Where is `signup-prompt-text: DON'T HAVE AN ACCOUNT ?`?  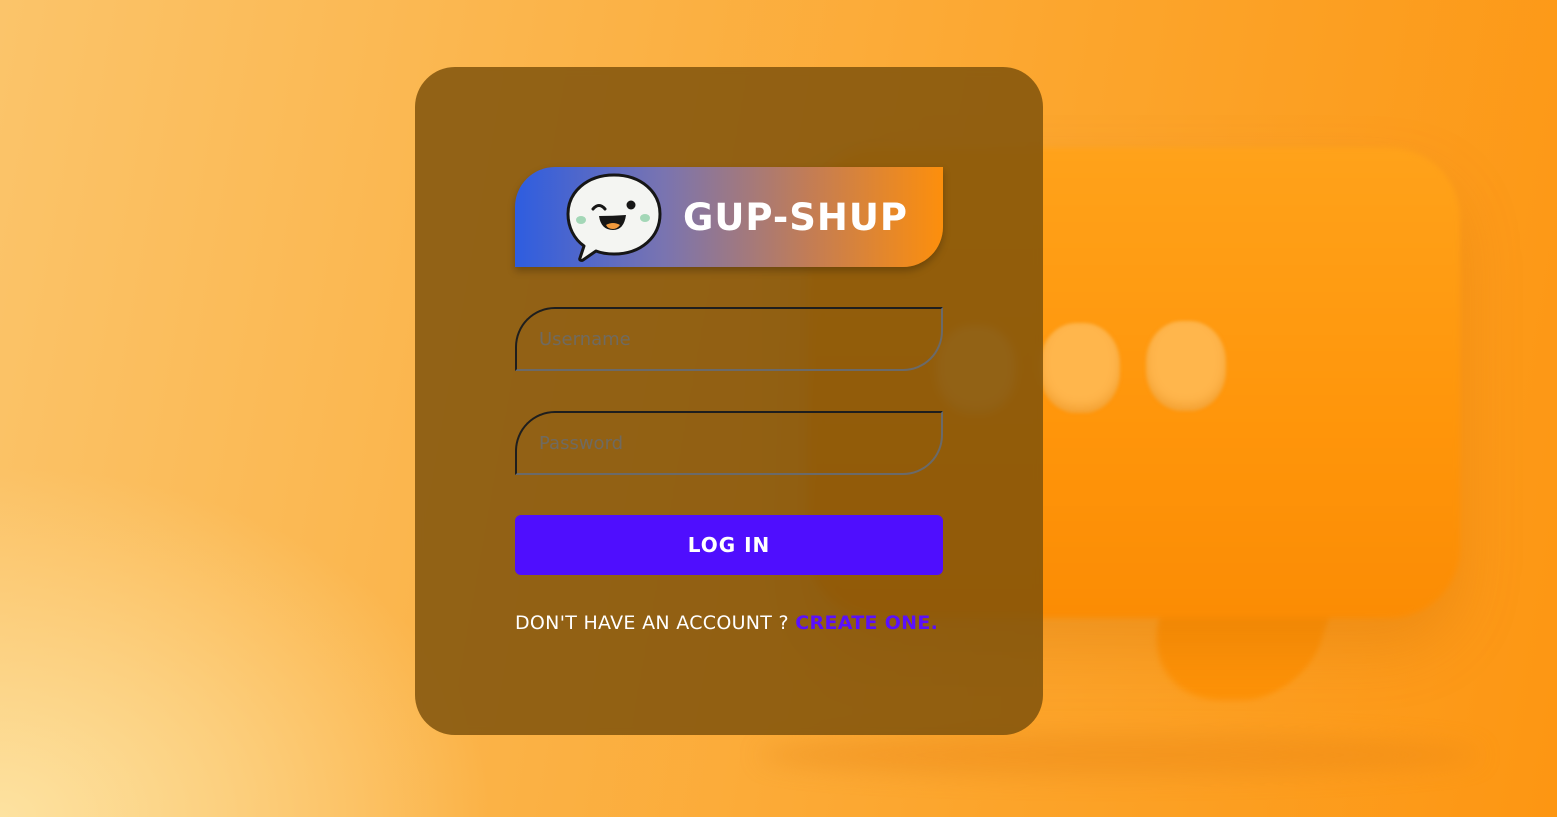
signup-prompt-text: DON'T HAVE AN ACCOUNT ? is located at coordinates (655, 623).